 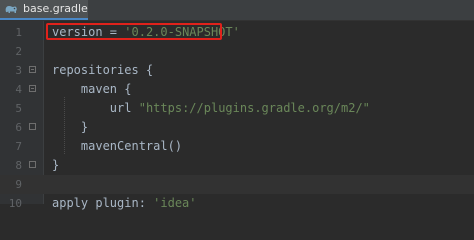 What do you see at coordinates (18, 127) in the screenshot?
I see `line-number: 6` at bounding box center [18, 127].